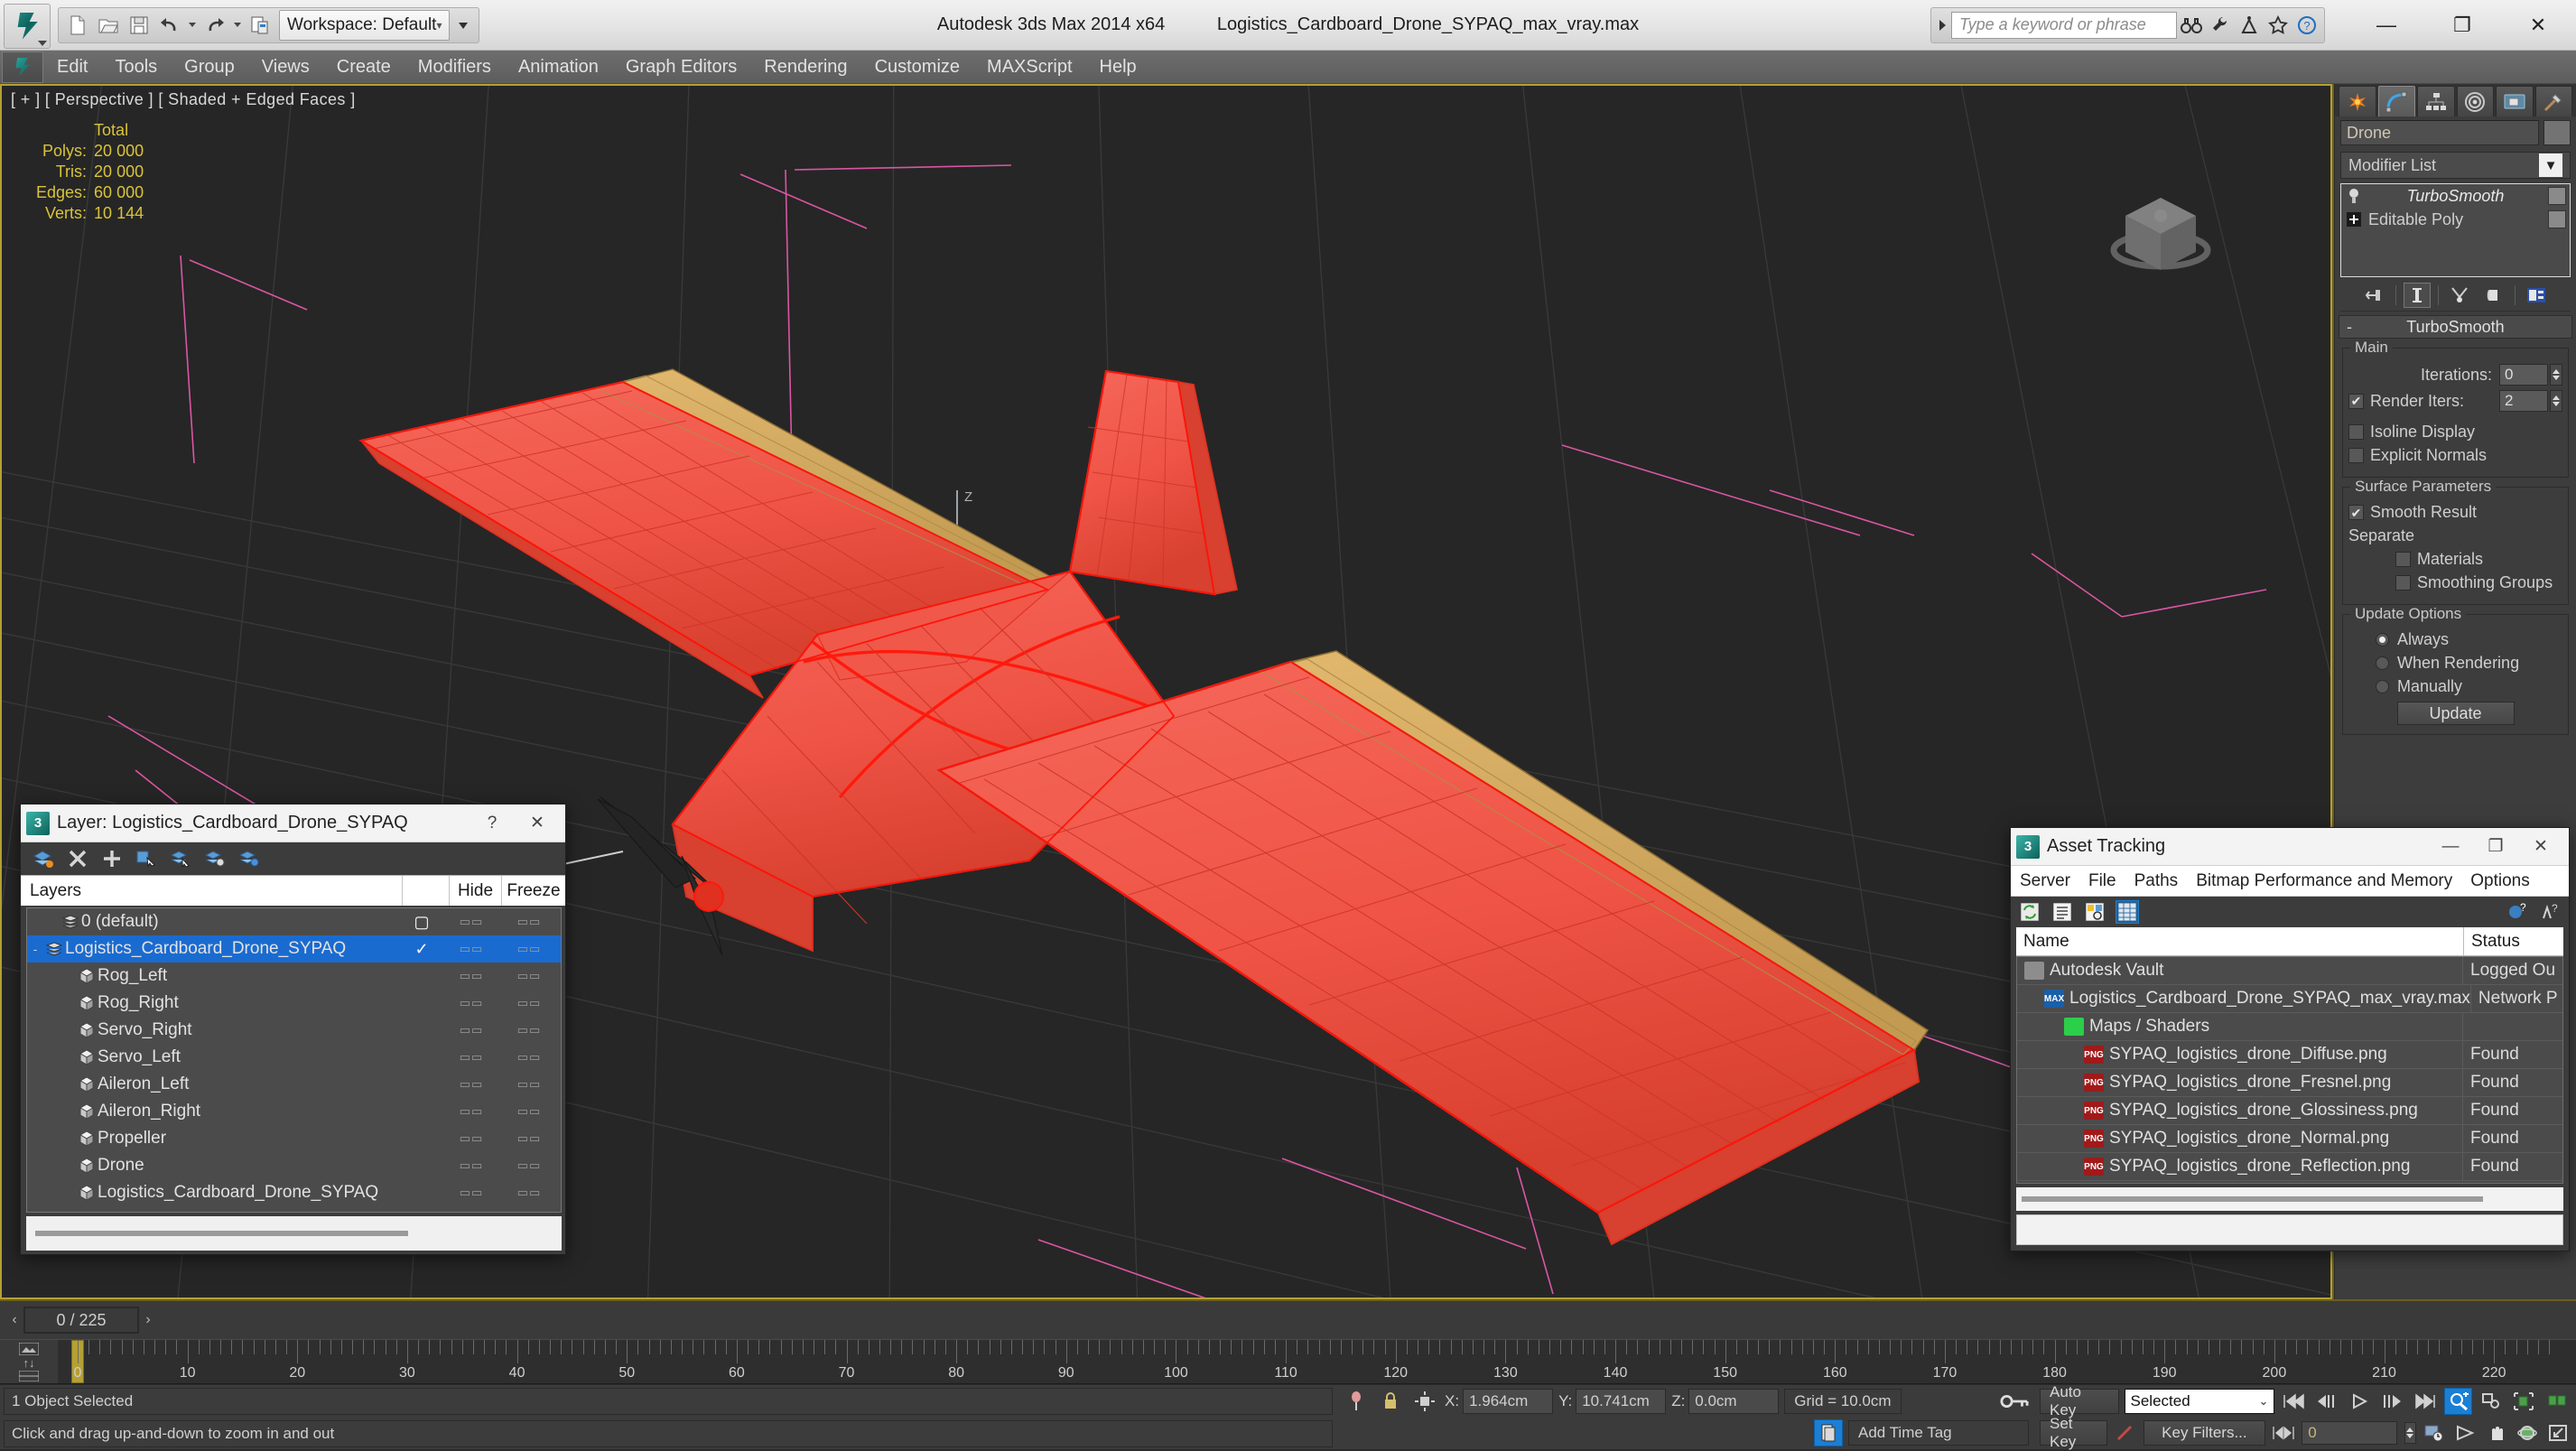 This screenshot has width=2576, height=1451. What do you see at coordinates (2290, 847) in the screenshot?
I see `asset-dialog-titlebar: 3 Asset Tracking — ❐ ✕` at bounding box center [2290, 847].